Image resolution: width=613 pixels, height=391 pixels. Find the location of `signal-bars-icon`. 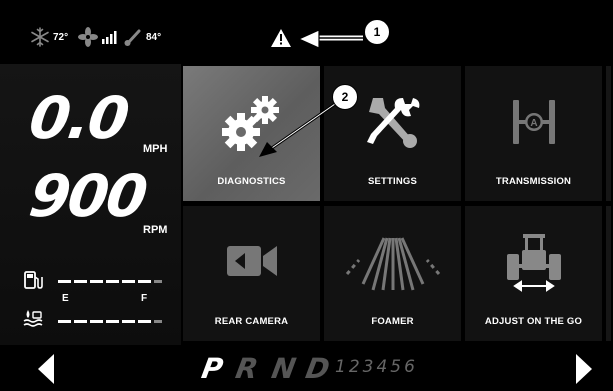

signal-bars-icon is located at coordinates (109, 37).